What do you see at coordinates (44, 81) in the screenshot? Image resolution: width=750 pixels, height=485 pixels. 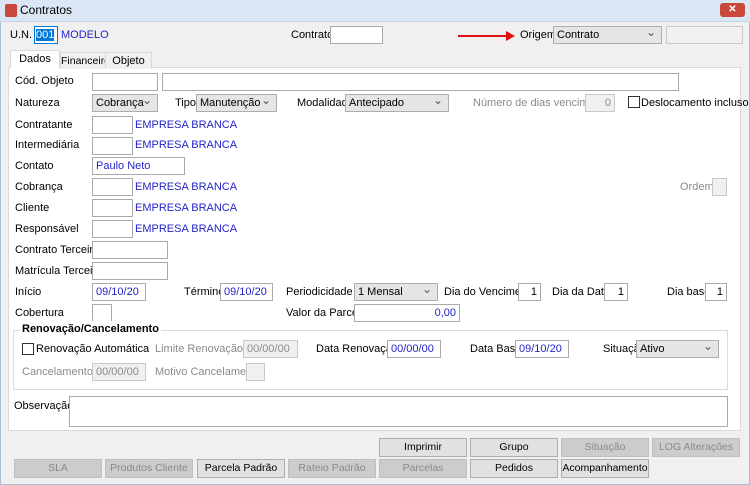 I see `cod-objeto-label: Cód. Objeto` at bounding box center [44, 81].